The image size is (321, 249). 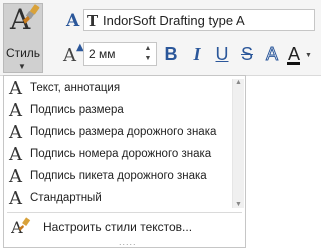 I want to click on style-item-dimension-label: A Подпись размера, so click(x=120, y=110).